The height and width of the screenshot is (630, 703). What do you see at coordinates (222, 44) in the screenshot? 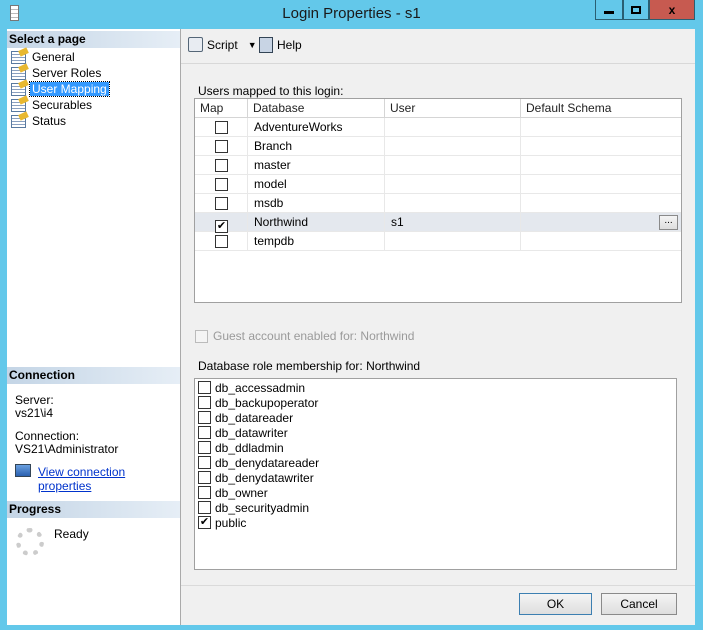
I see `script-button: Script ▼` at bounding box center [222, 44].